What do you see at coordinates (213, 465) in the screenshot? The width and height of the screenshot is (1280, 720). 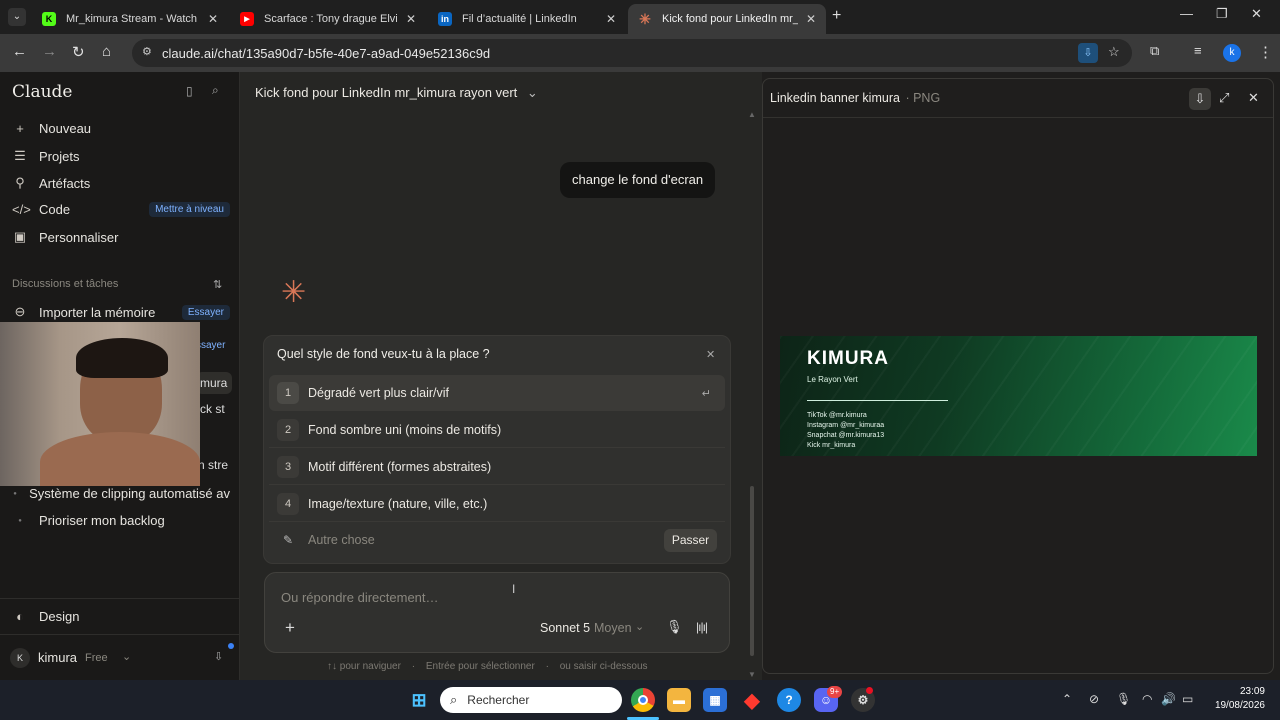 I see `recent-chat: n stre` at bounding box center [213, 465].